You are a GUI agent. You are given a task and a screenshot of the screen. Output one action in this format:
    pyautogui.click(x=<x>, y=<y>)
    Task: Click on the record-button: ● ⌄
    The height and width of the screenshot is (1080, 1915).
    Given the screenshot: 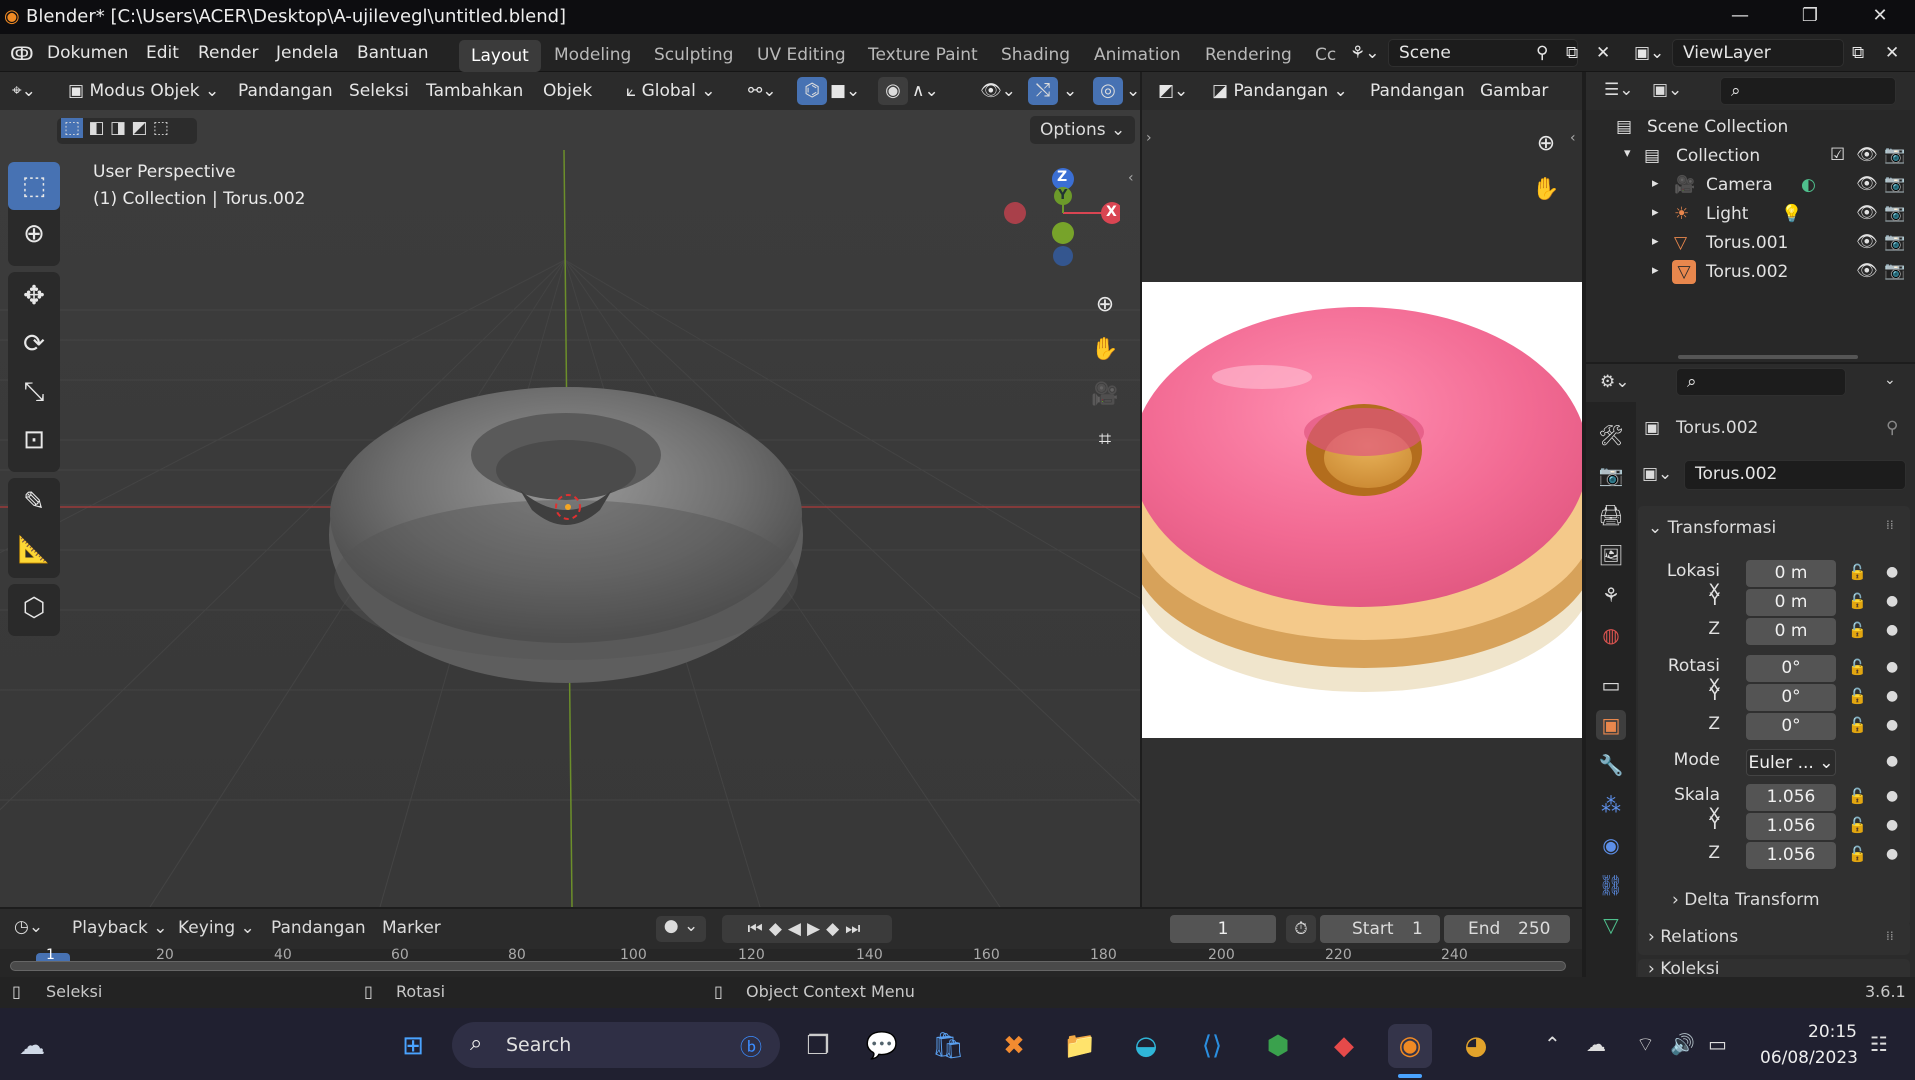 What is the action you would take?
    pyautogui.click(x=681, y=929)
    